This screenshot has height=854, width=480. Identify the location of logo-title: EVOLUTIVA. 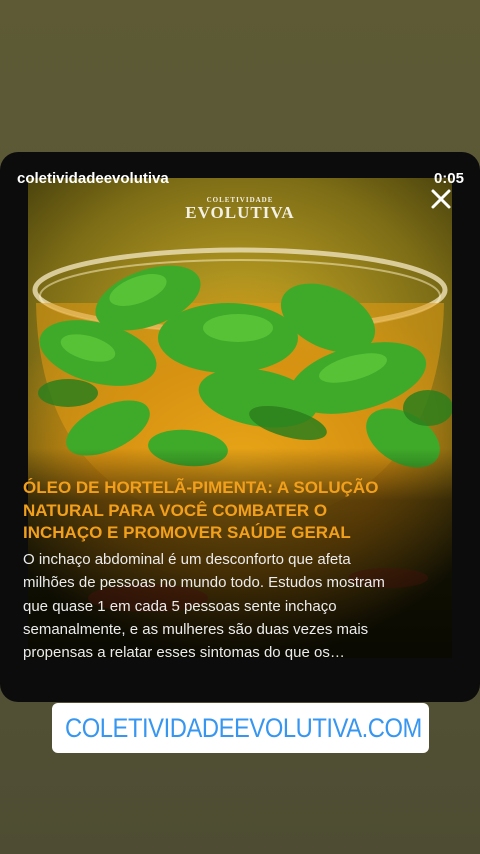
(240, 212).